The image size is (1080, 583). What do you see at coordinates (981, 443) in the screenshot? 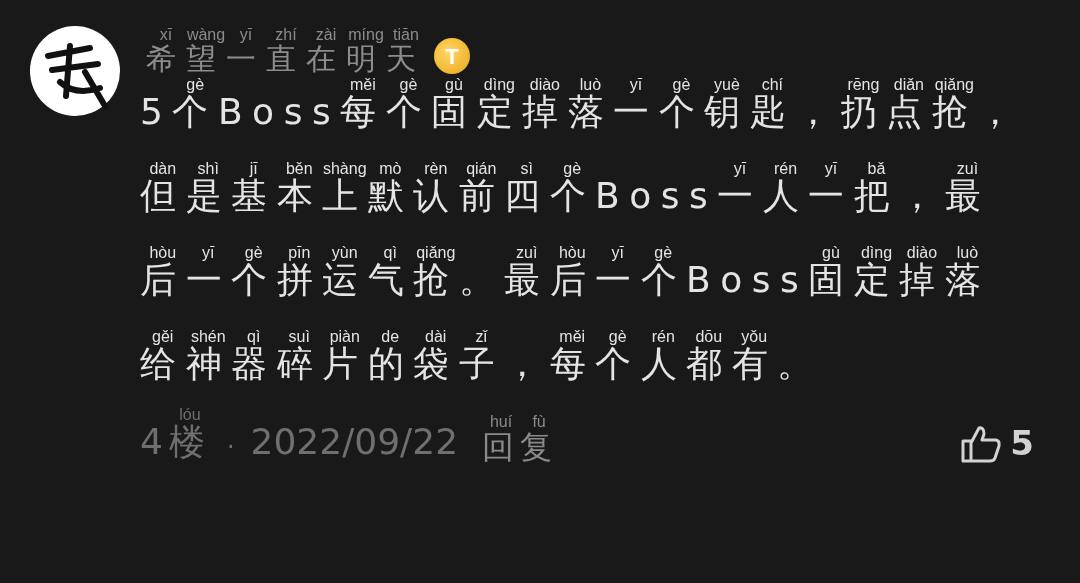
I see `thumbs-up-icon` at bounding box center [981, 443].